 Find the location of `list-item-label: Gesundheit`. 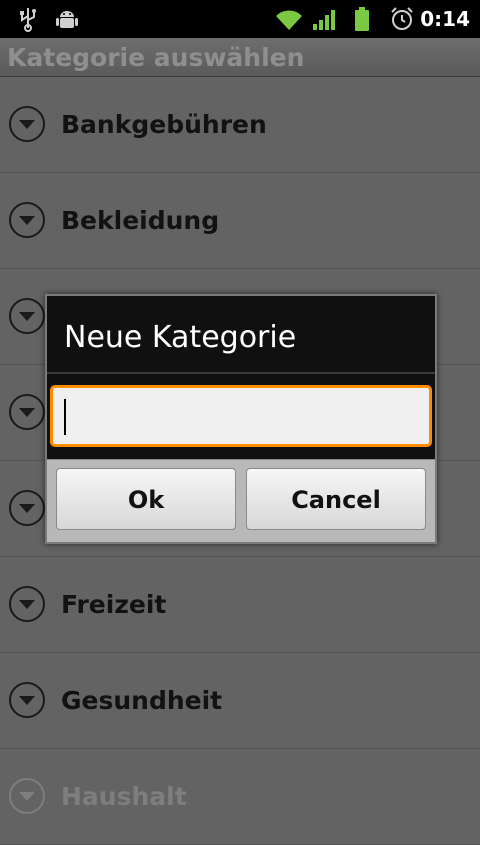

list-item-label: Gesundheit is located at coordinates (142, 700).